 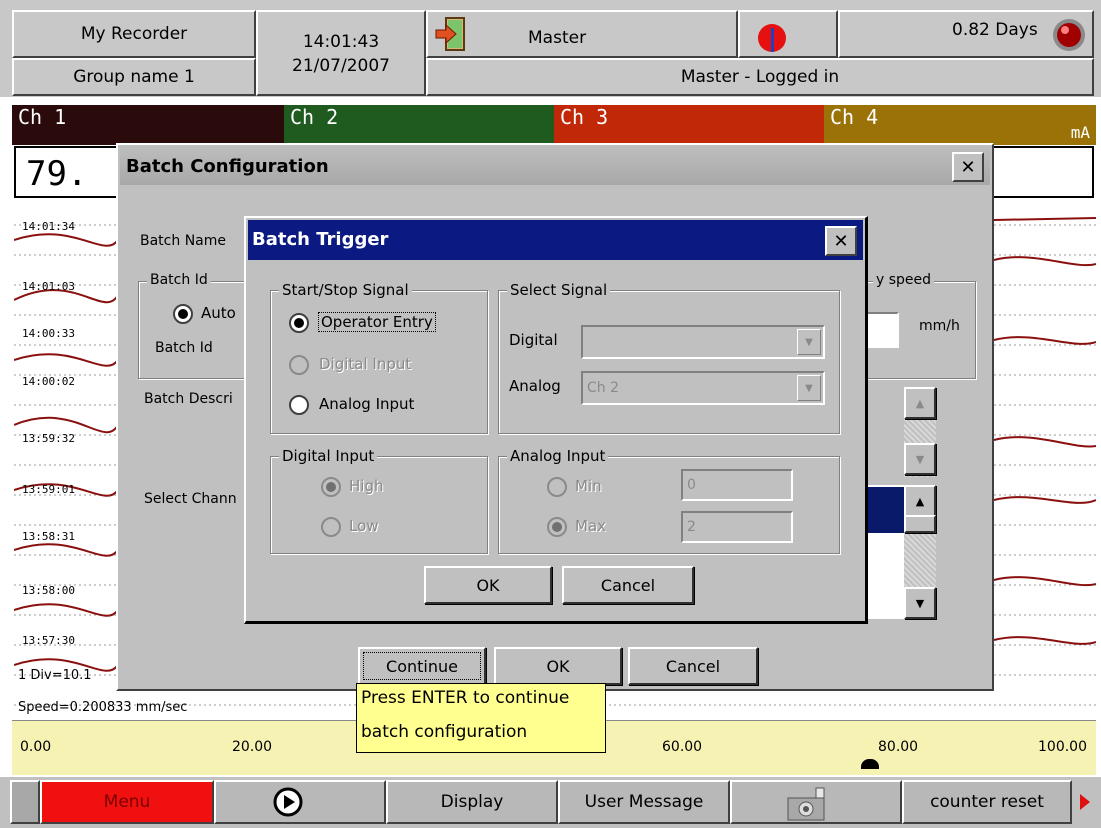 I want to click on channel-label: Ch 1, so click(x=42, y=117).